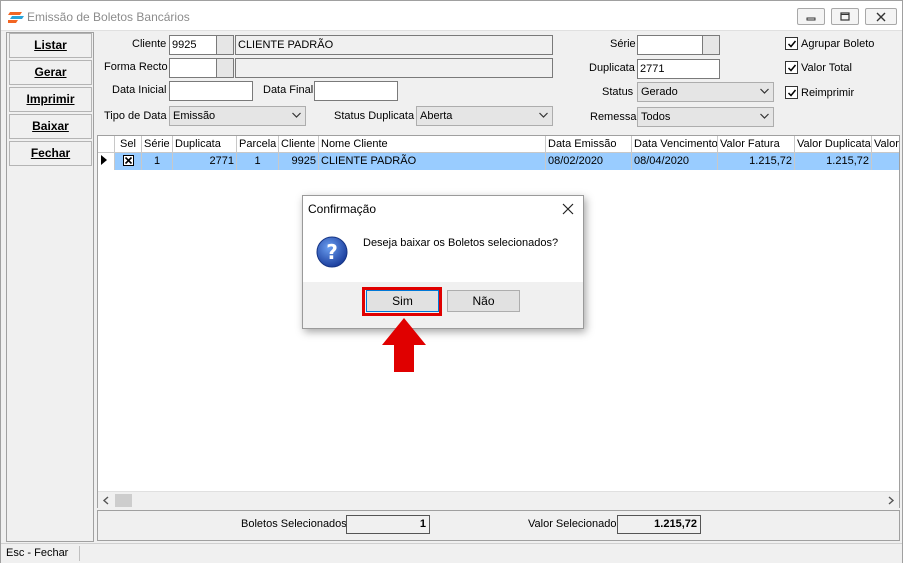 The width and height of the screenshot is (904, 564). What do you see at coordinates (225, 45) in the screenshot?
I see `cliente-lookup-button` at bounding box center [225, 45].